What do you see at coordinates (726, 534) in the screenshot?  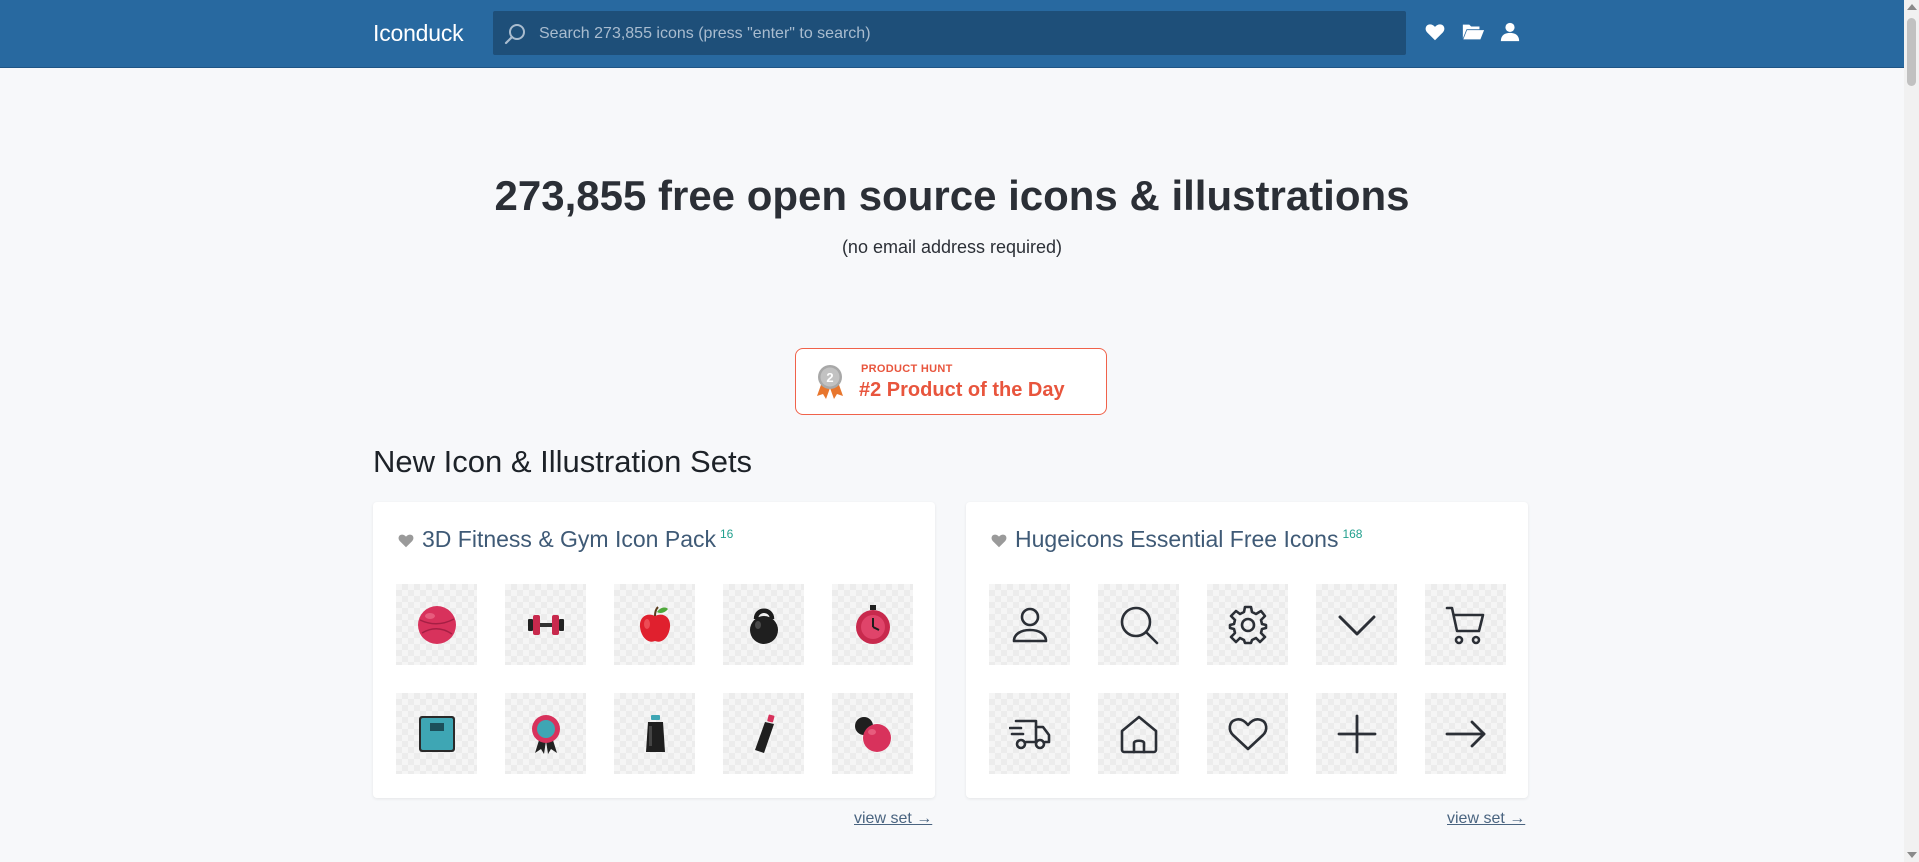 I see `set-icon-count: 16` at bounding box center [726, 534].